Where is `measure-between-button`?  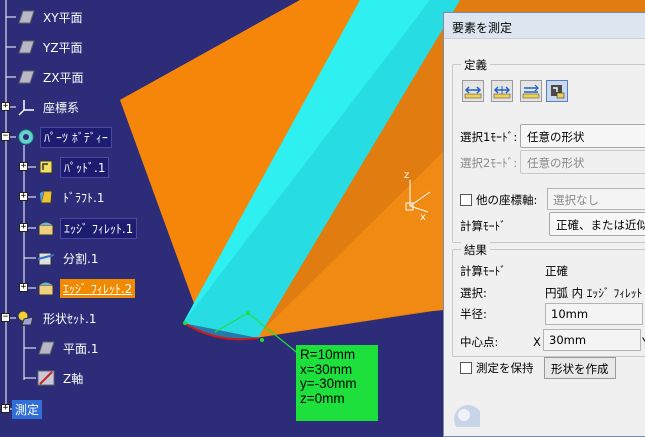 measure-between-button is located at coordinates (473, 91).